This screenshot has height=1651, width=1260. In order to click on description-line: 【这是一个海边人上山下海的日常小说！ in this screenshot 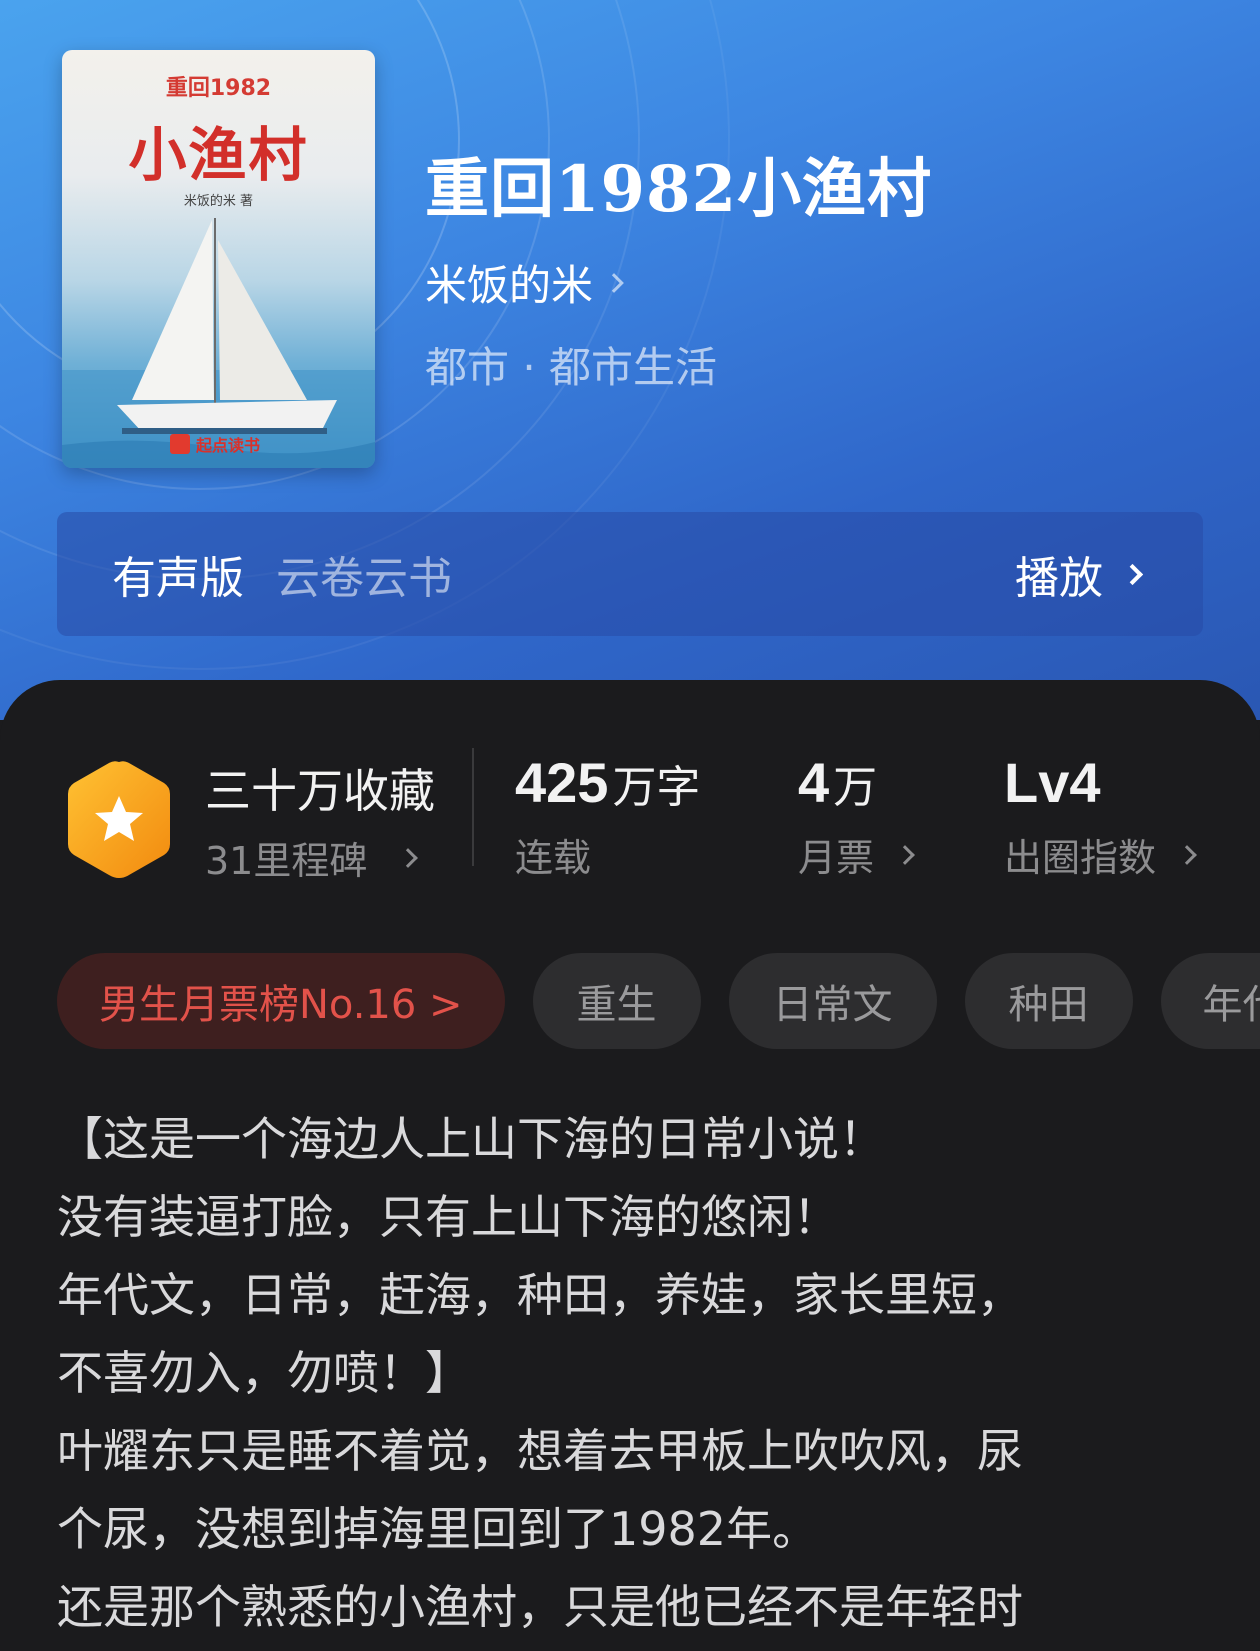, I will do `click(471, 1139)`.